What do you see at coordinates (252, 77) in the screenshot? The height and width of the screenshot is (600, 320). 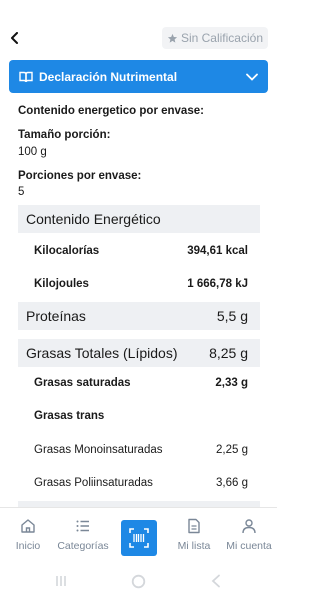 I see `chevron-down-icon` at bounding box center [252, 77].